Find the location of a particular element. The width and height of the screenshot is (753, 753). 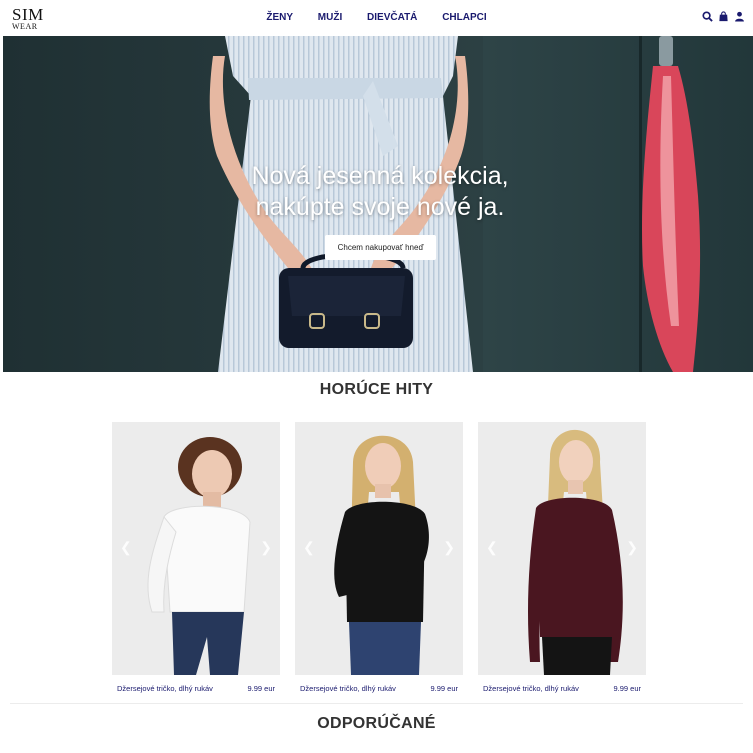

header-icons is located at coordinates (723, 16).